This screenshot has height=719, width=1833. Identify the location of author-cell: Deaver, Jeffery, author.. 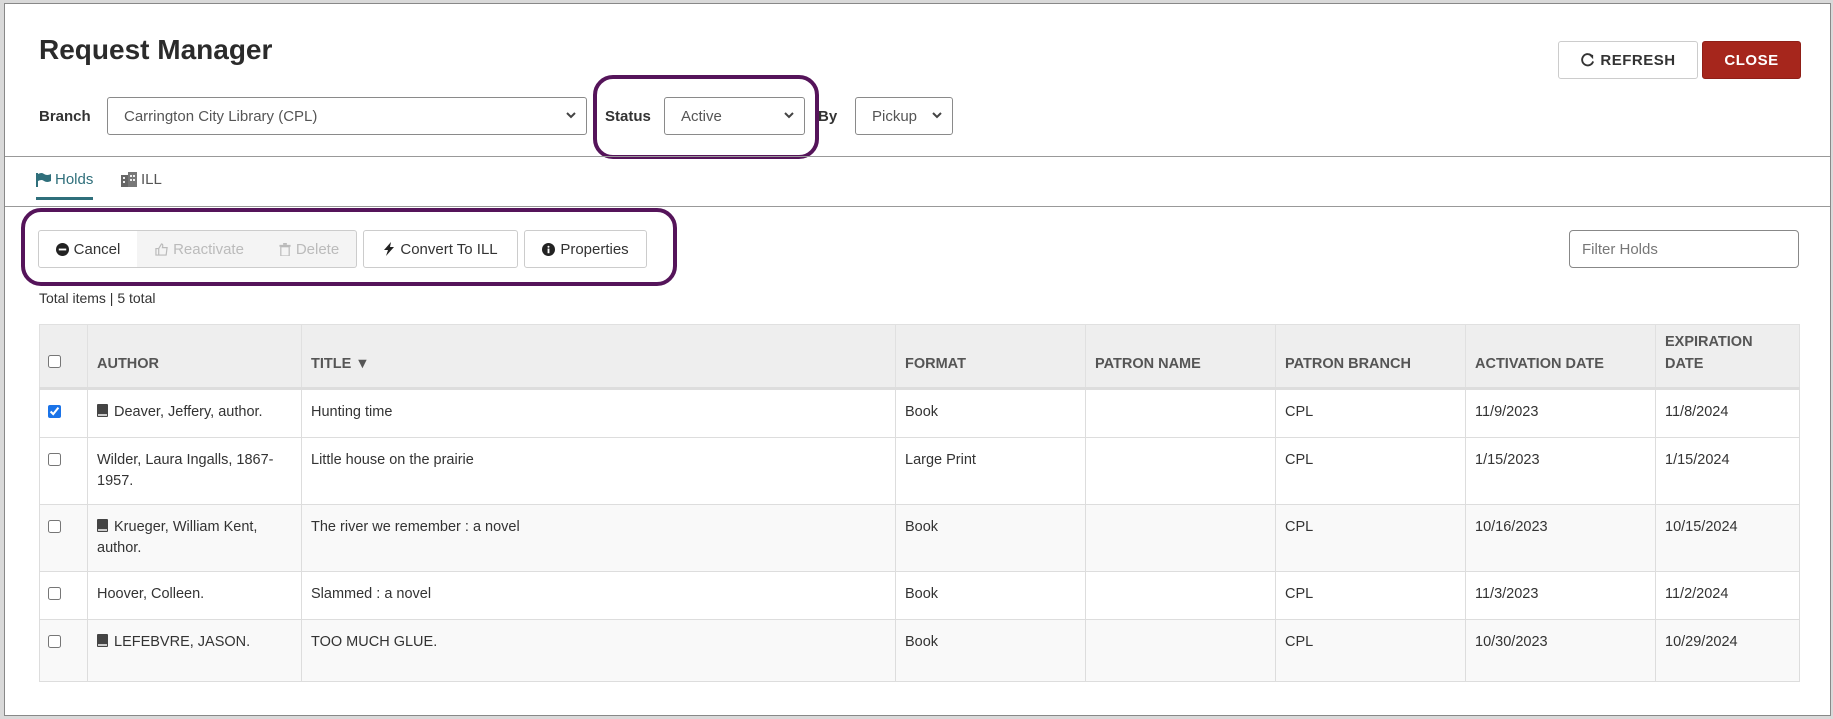
(194, 413).